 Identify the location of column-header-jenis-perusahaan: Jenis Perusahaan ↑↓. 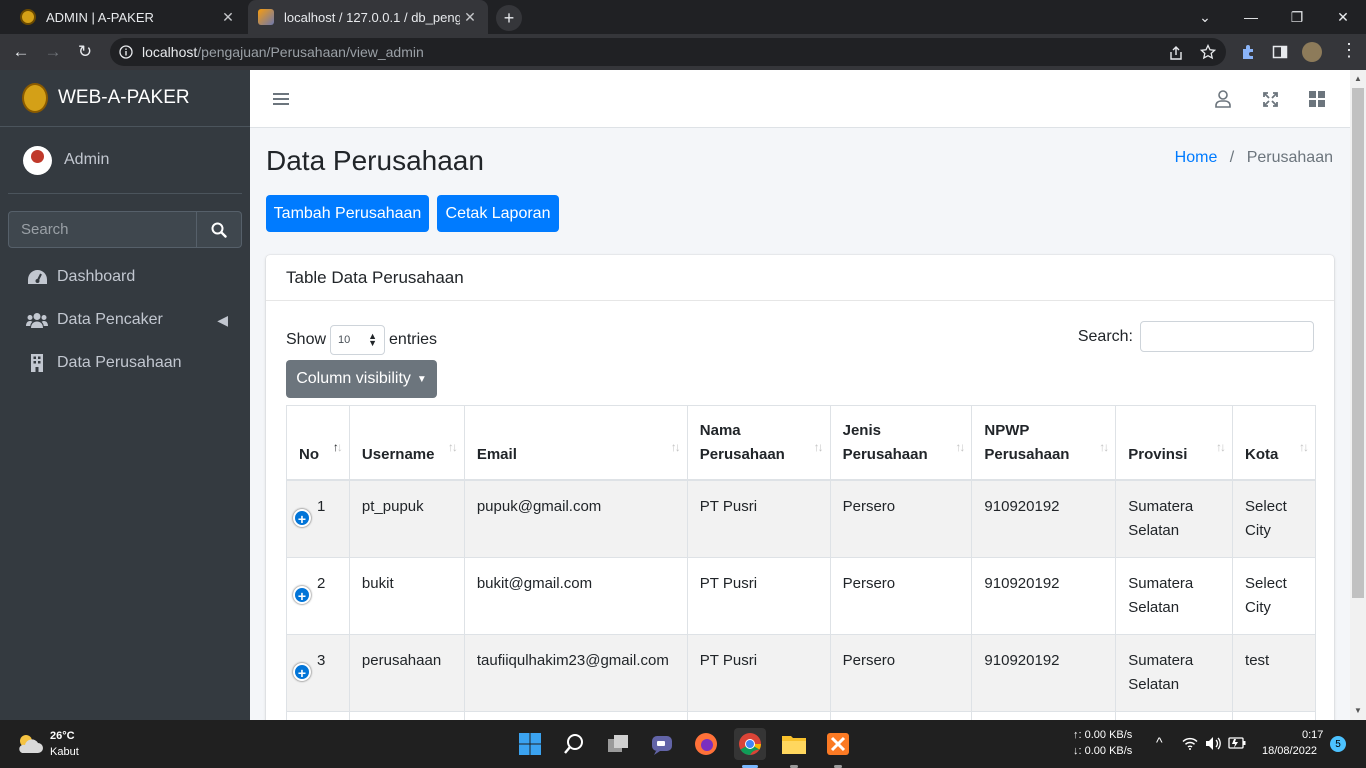
(901, 443).